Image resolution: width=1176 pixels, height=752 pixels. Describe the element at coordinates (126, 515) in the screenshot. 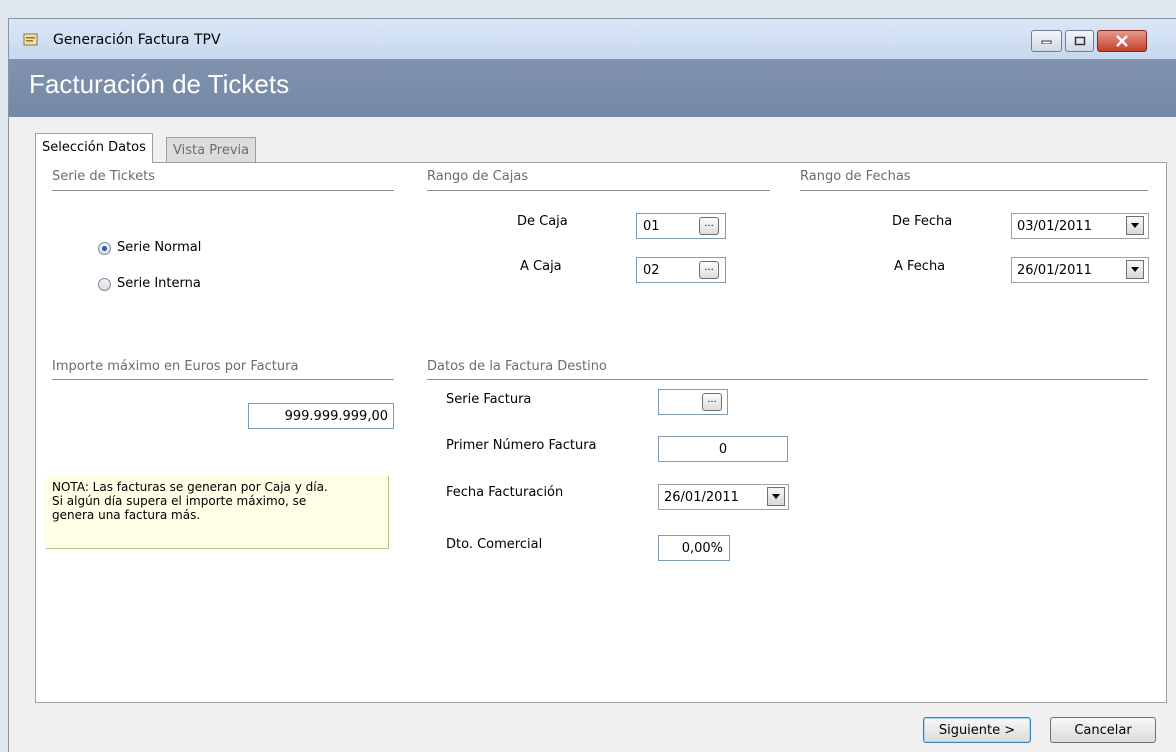

I see `note-line: genera una factura más.` at that location.